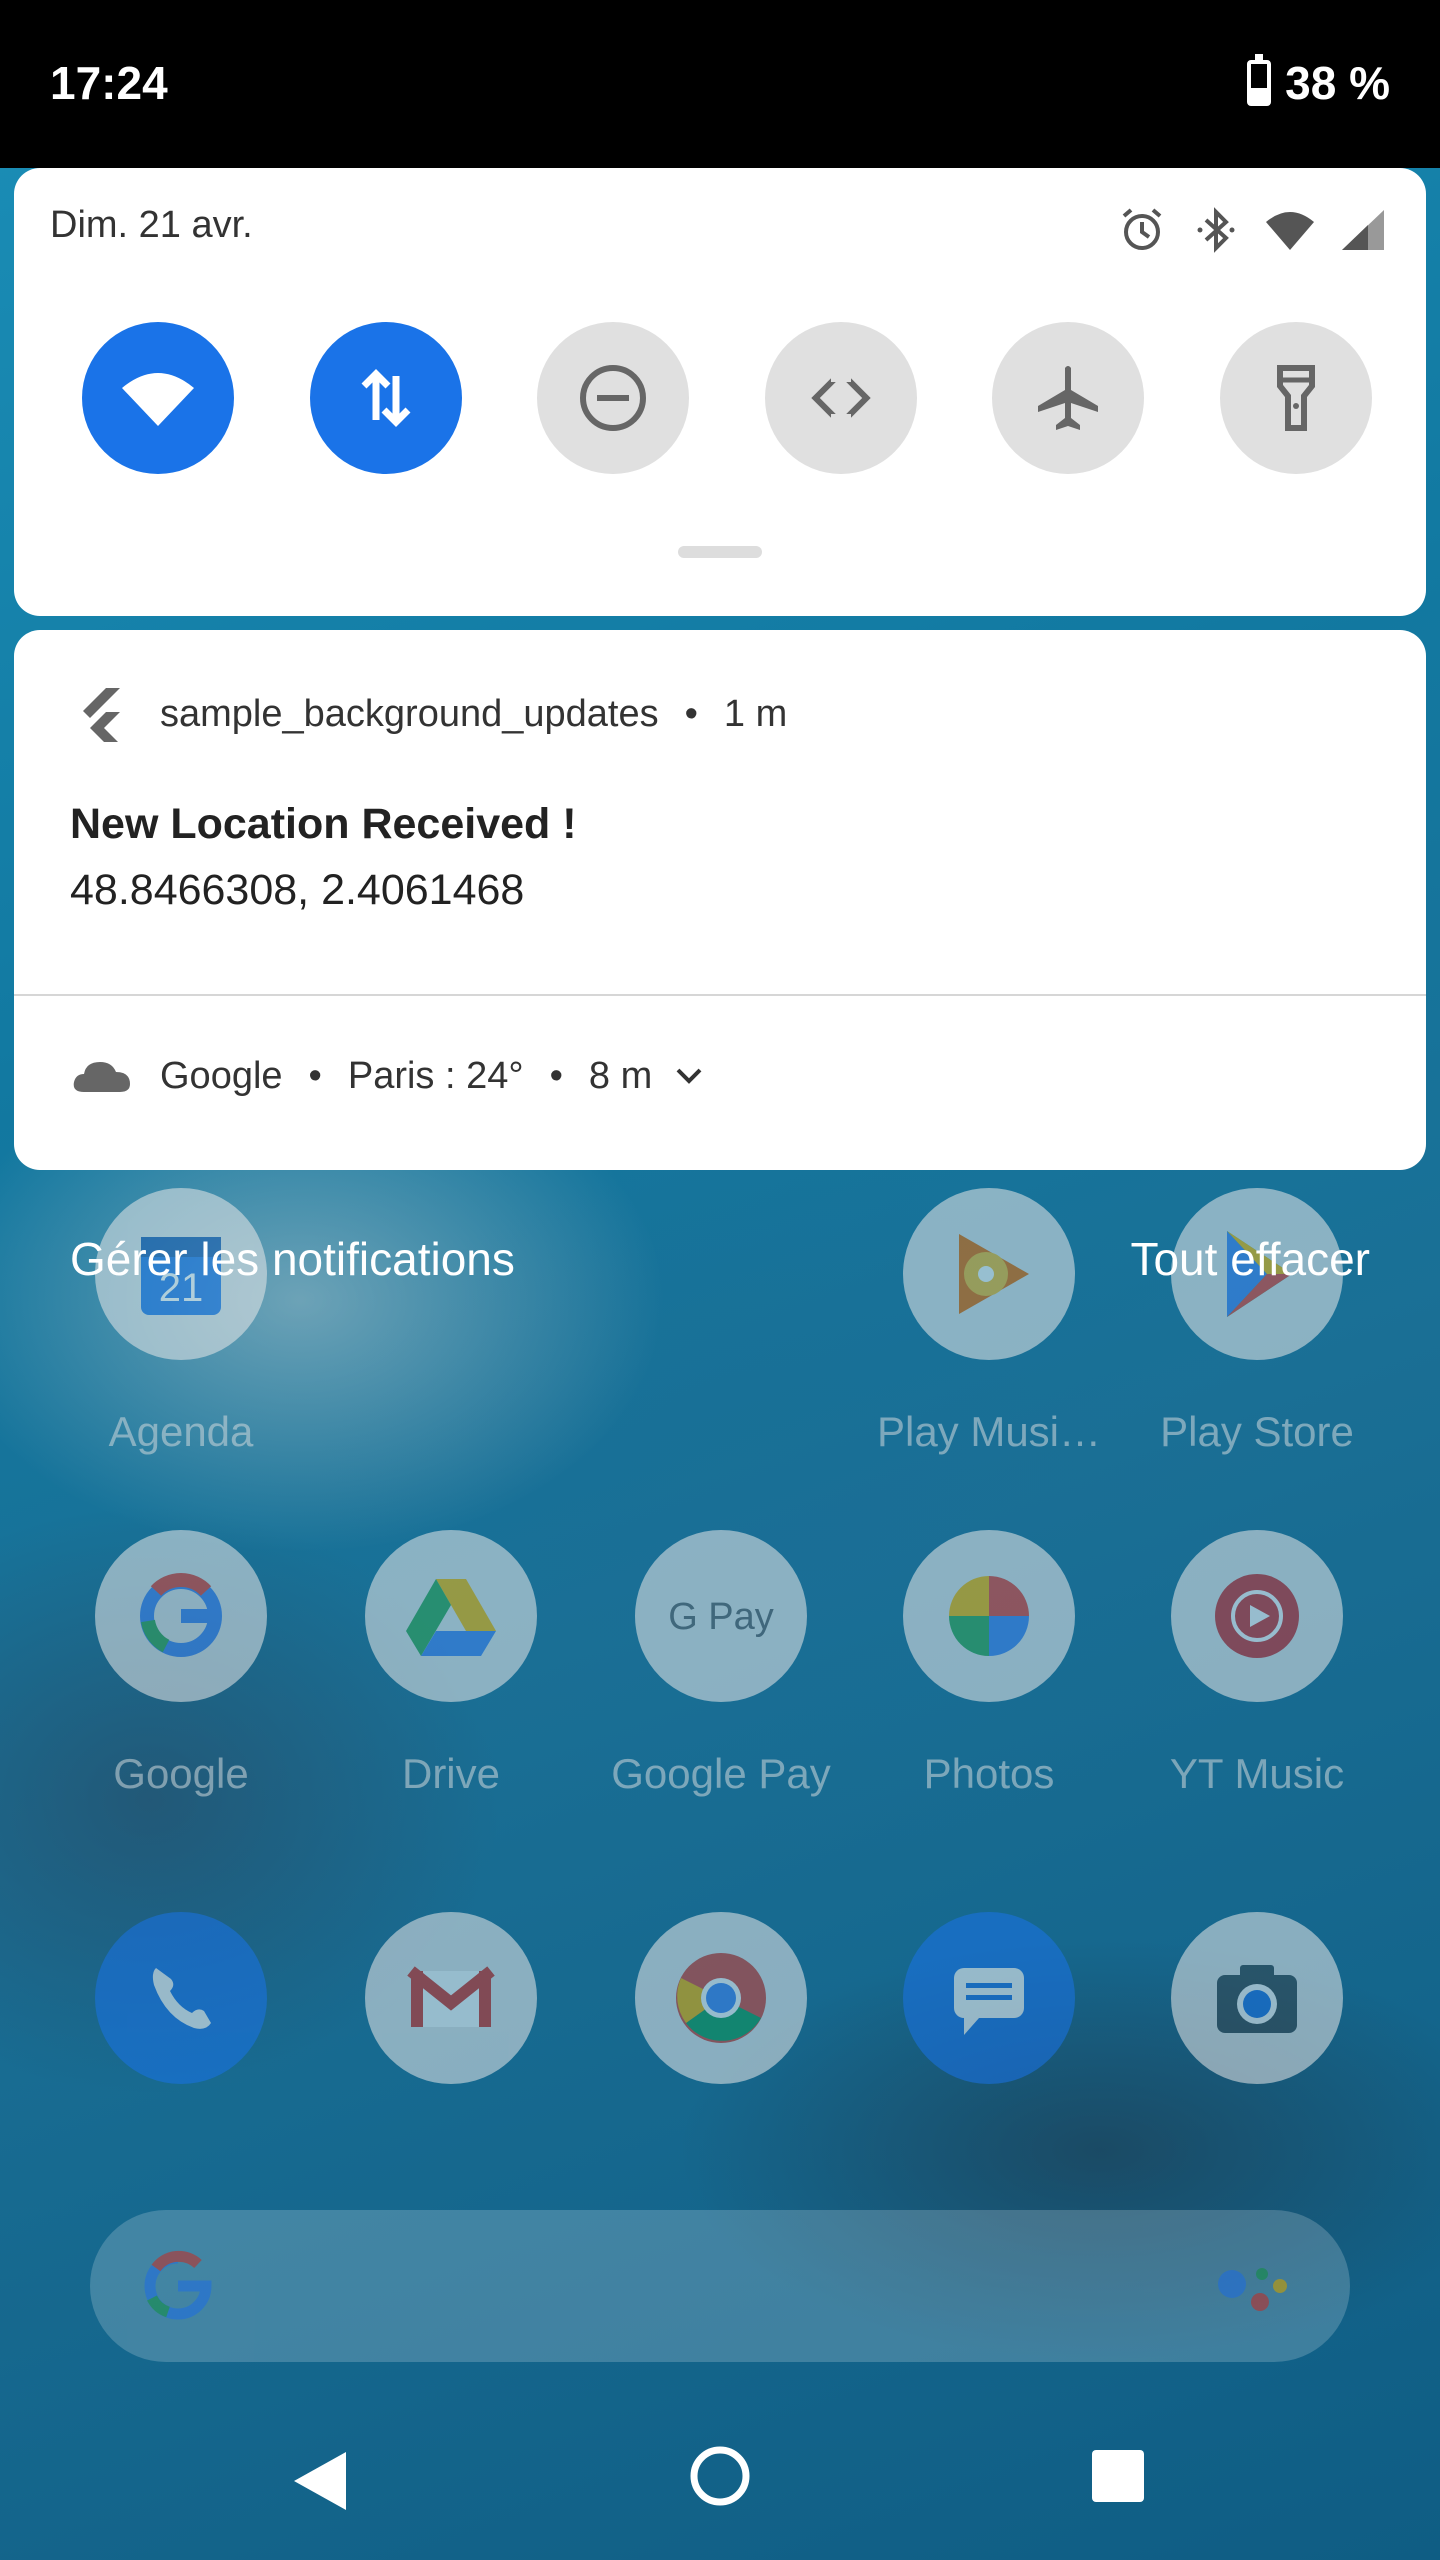 The height and width of the screenshot is (2560, 1440). Describe the element at coordinates (1257, 1322) in the screenshot. I see `app-play-store: Play Store` at that location.